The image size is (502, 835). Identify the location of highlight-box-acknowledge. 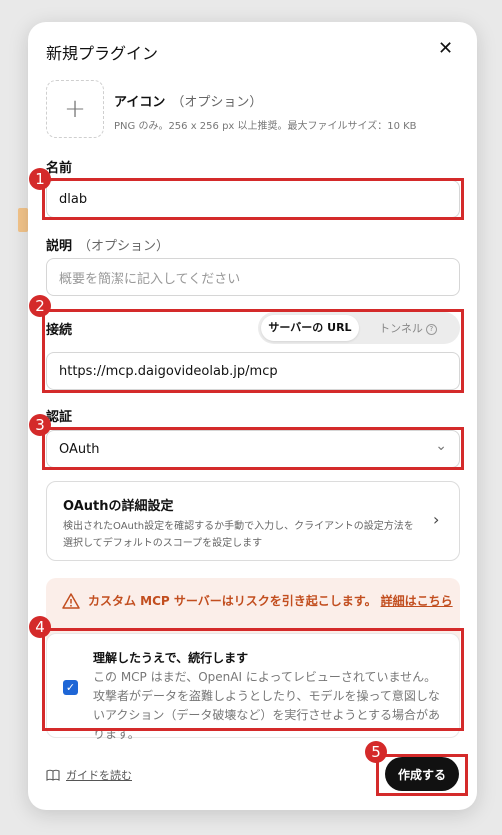
(253, 679).